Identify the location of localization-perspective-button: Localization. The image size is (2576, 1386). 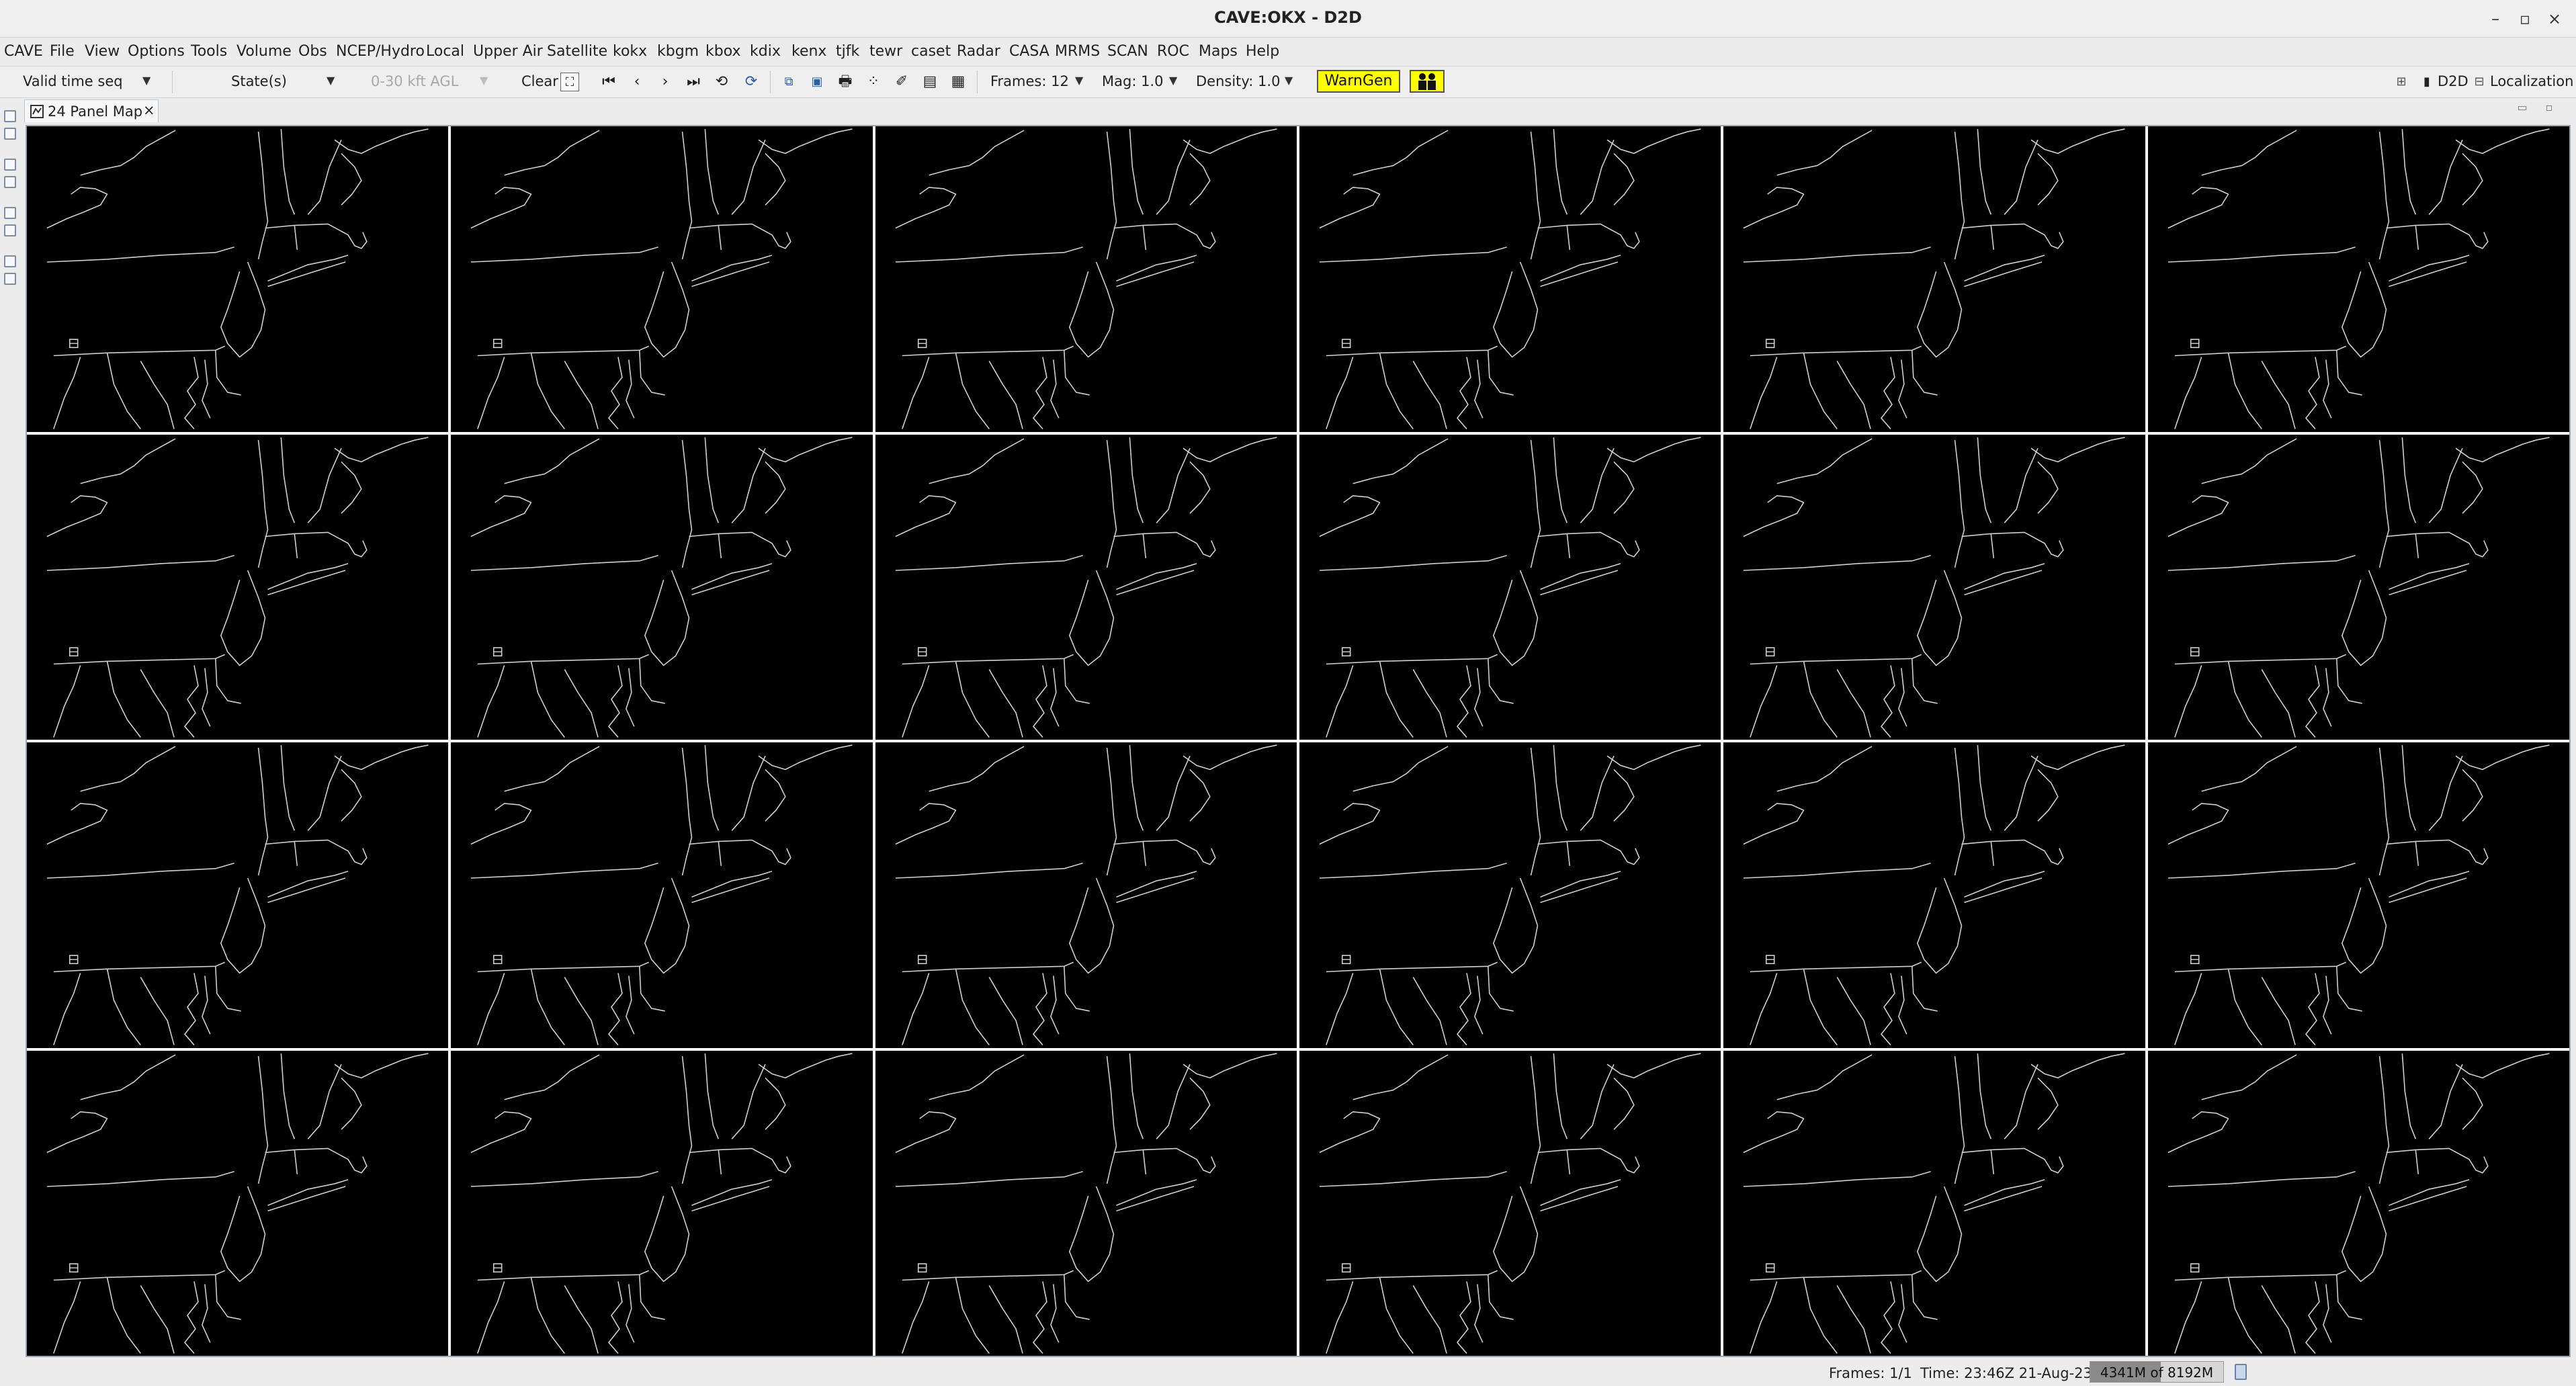
(2531, 81).